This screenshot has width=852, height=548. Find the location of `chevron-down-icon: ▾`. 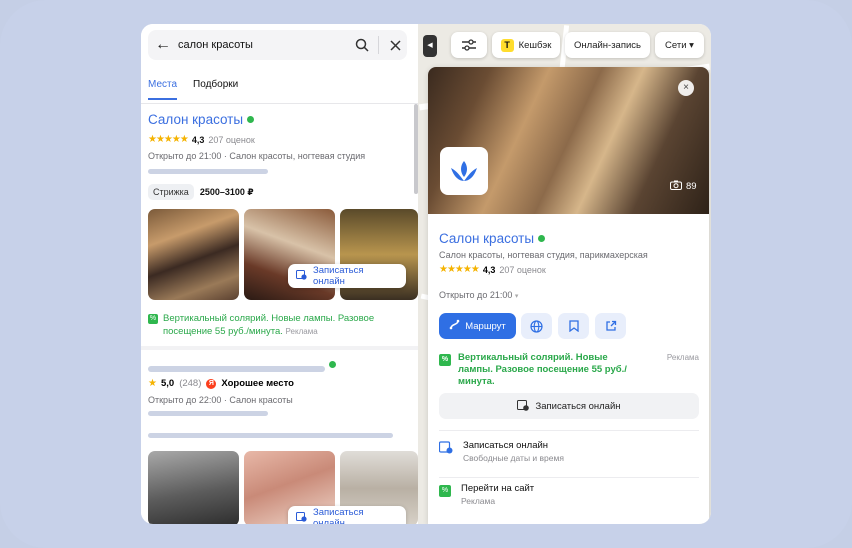

chevron-down-icon: ▾ is located at coordinates (516, 296).